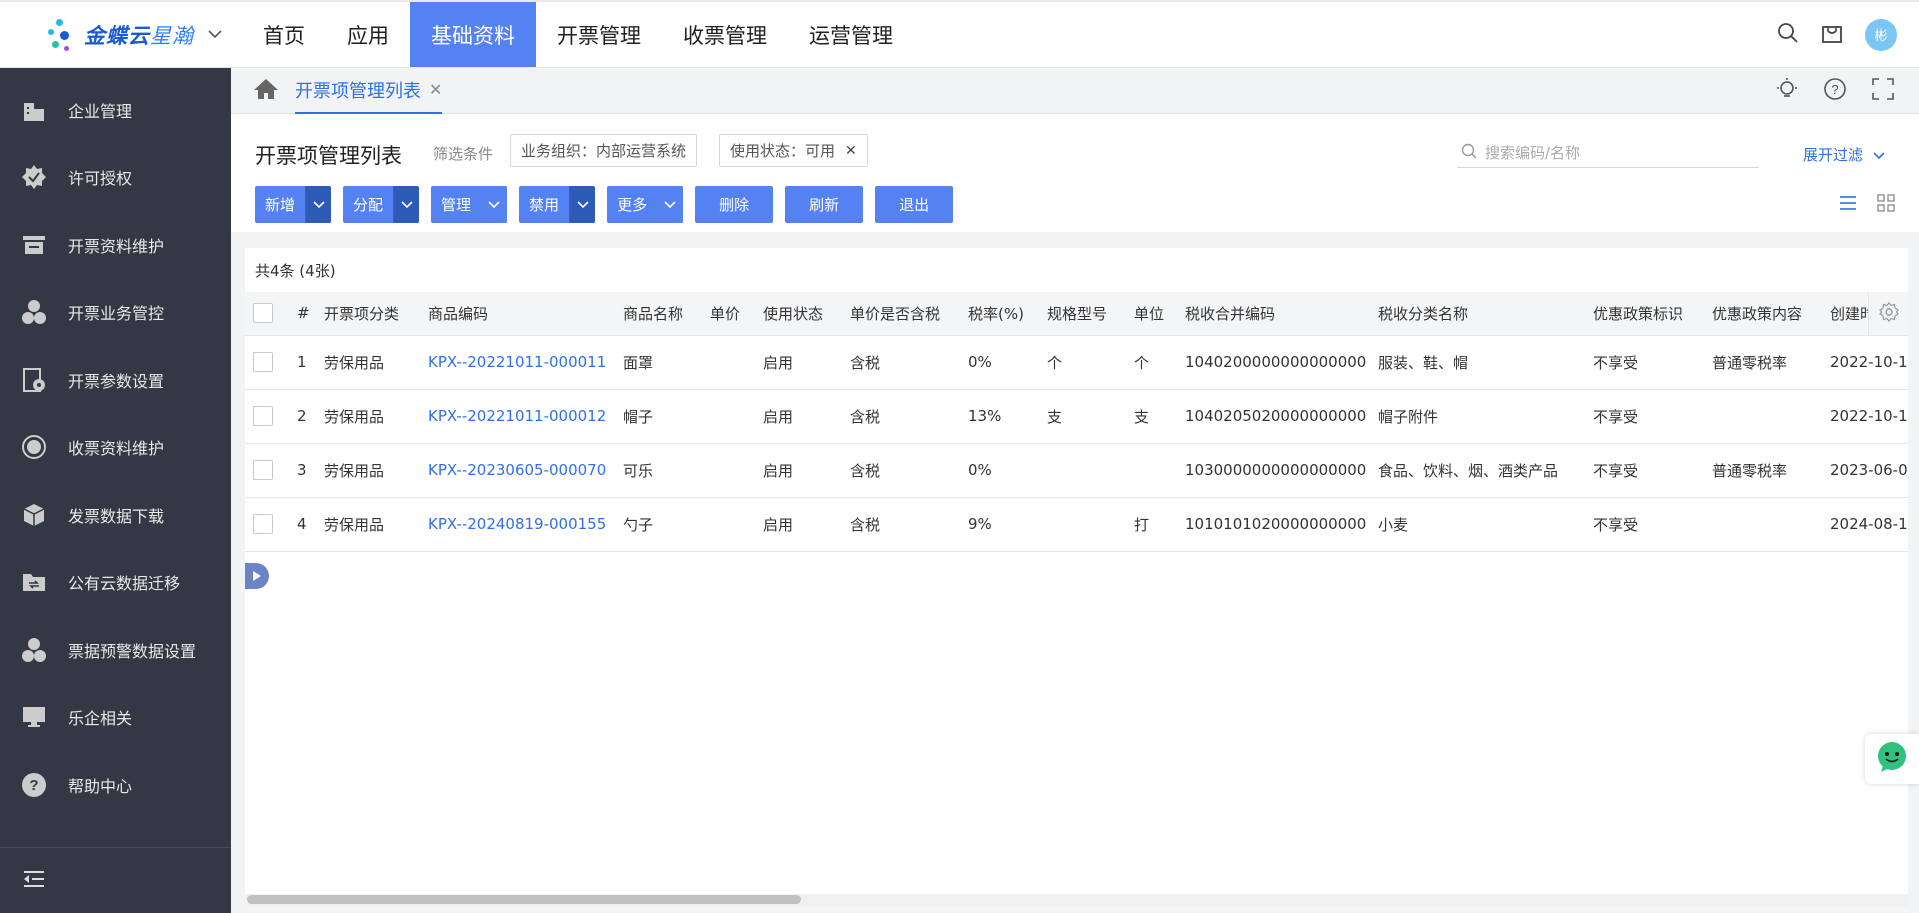 Image resolution: width=1919 pixels, height=913 pixels. Describe the element at coordinates (115, 380) in the screenshot. I see `sidebar-item-invoice-params: 开票参数设置` at that location.